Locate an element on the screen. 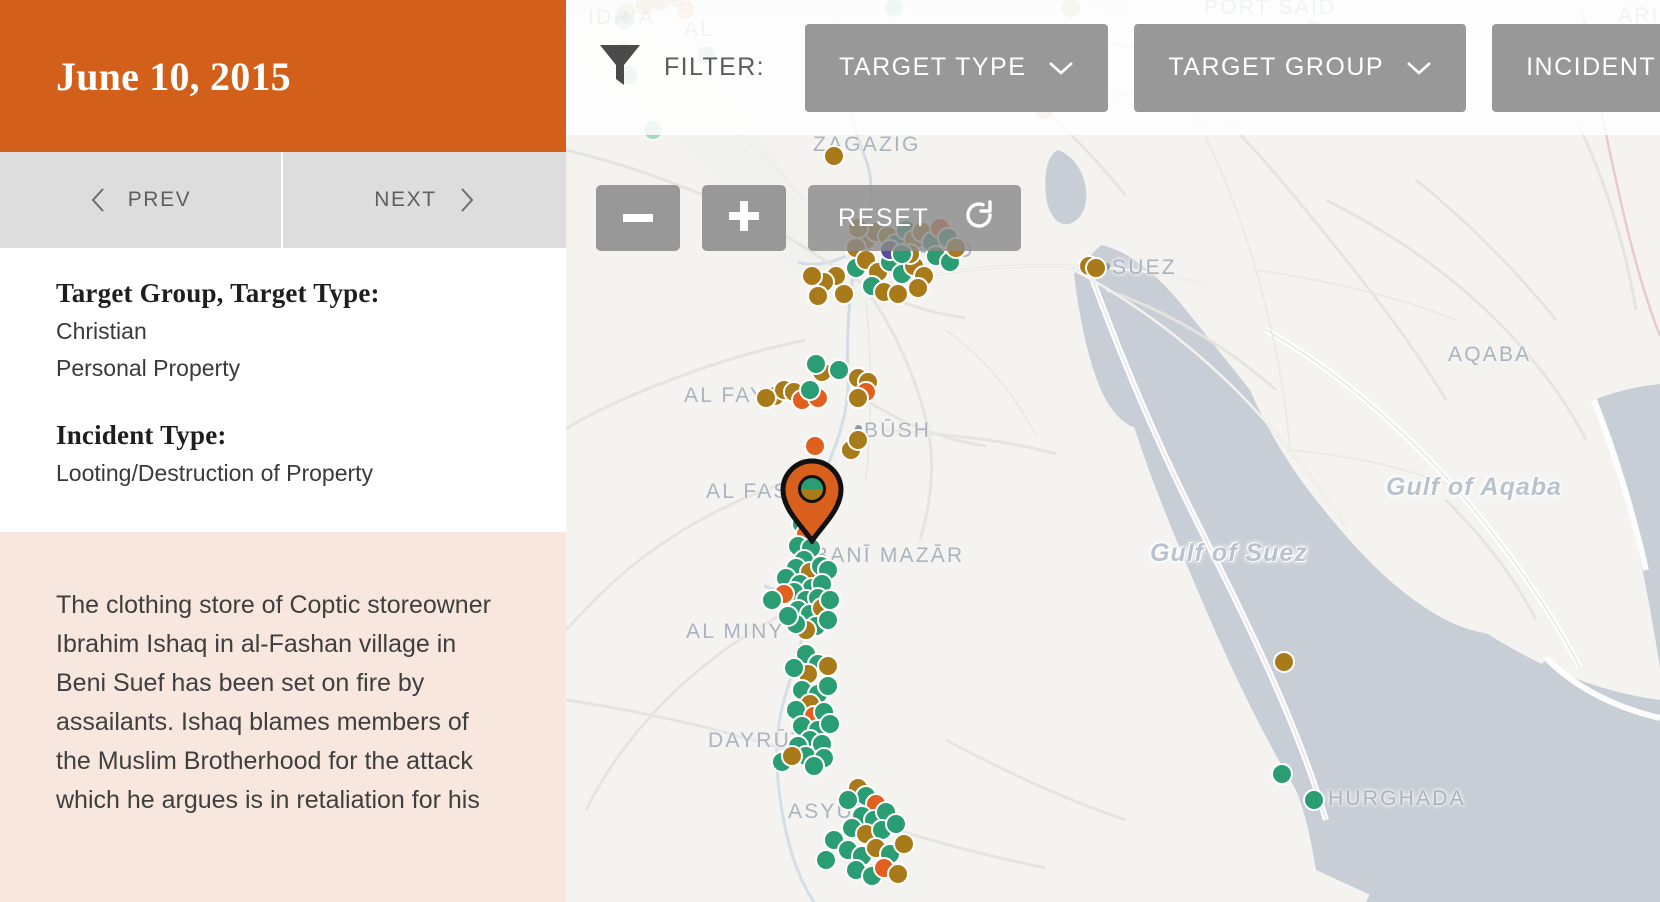  filter-target-group-button: TARGET GROUP is located at coordinates (1300, 67).